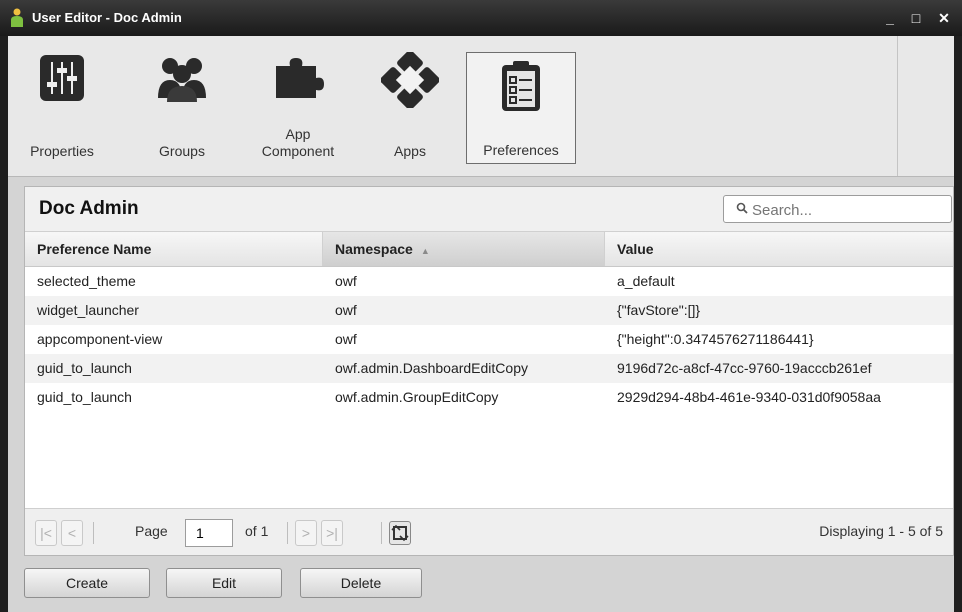 Image resolution: width=962 pixels, height=612 pixels. What do you see at coordinates (521, 150) in the screenshot?
I see `tab-preferences-label: Preferences` at bounding box center [521, 150].